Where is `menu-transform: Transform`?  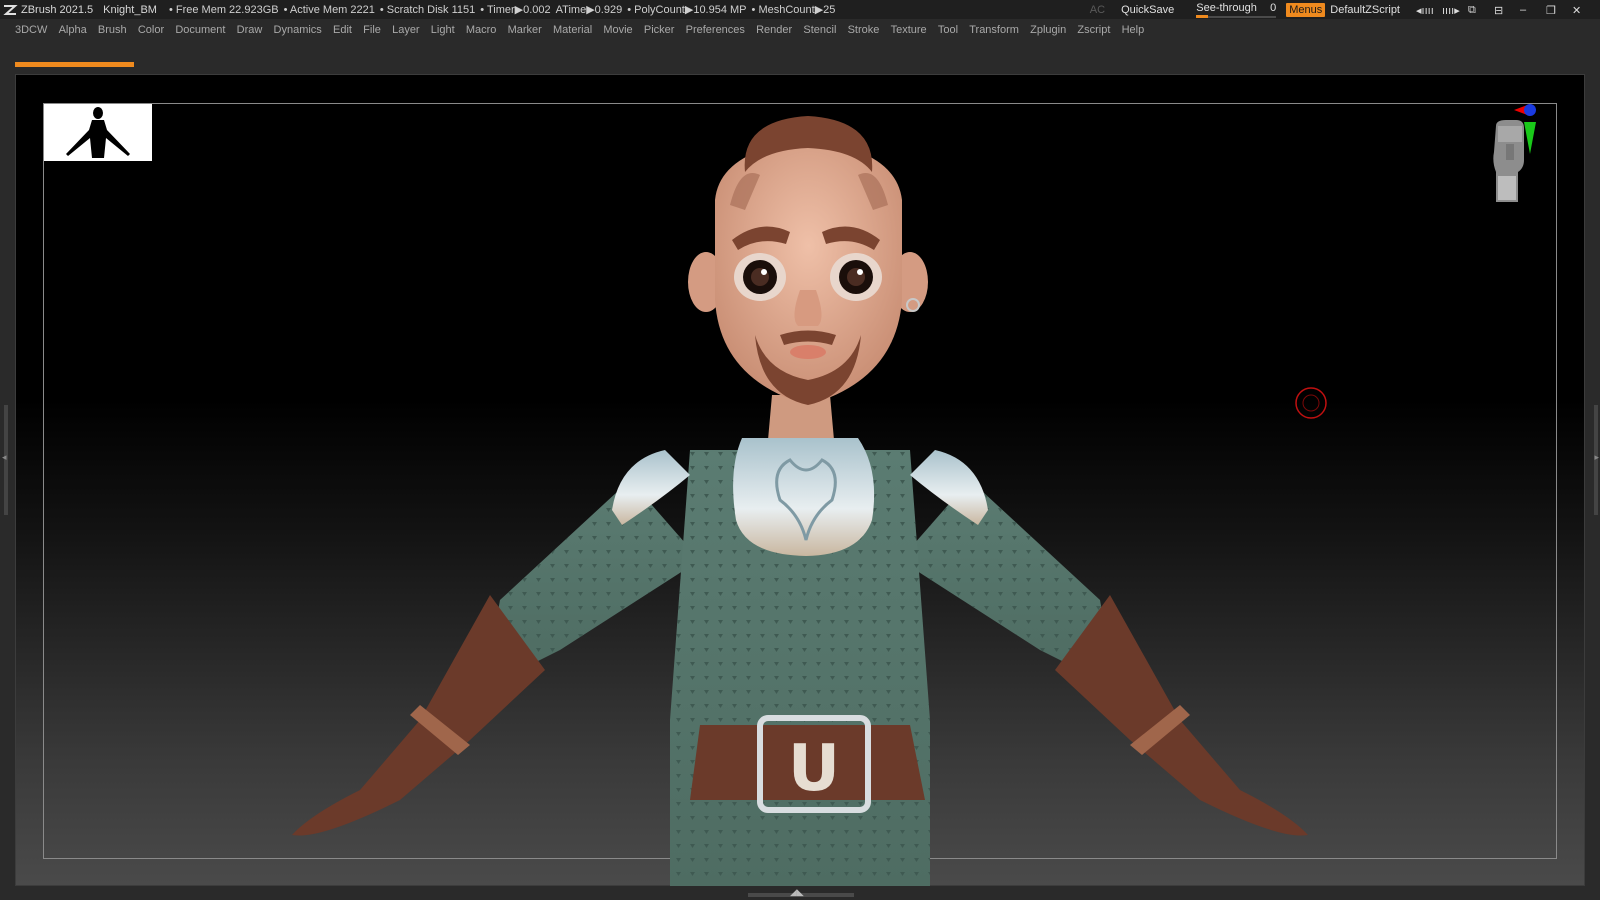
menu-transform: Transform is located at coordinates (994, 30).